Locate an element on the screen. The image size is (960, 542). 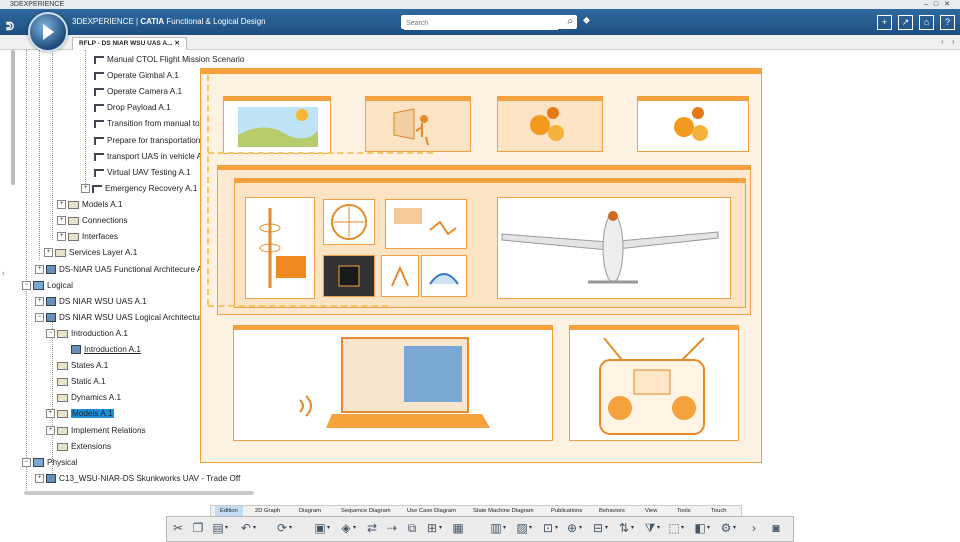
tree-item: + Services Layer A.1 is located at coordinates (90, 253).